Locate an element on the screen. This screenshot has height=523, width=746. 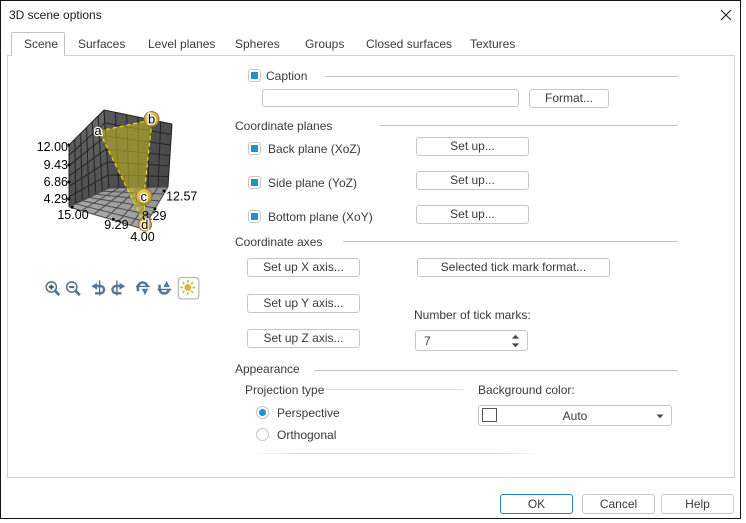
svg-text: 12.57 is located at coordinates (181, 197).